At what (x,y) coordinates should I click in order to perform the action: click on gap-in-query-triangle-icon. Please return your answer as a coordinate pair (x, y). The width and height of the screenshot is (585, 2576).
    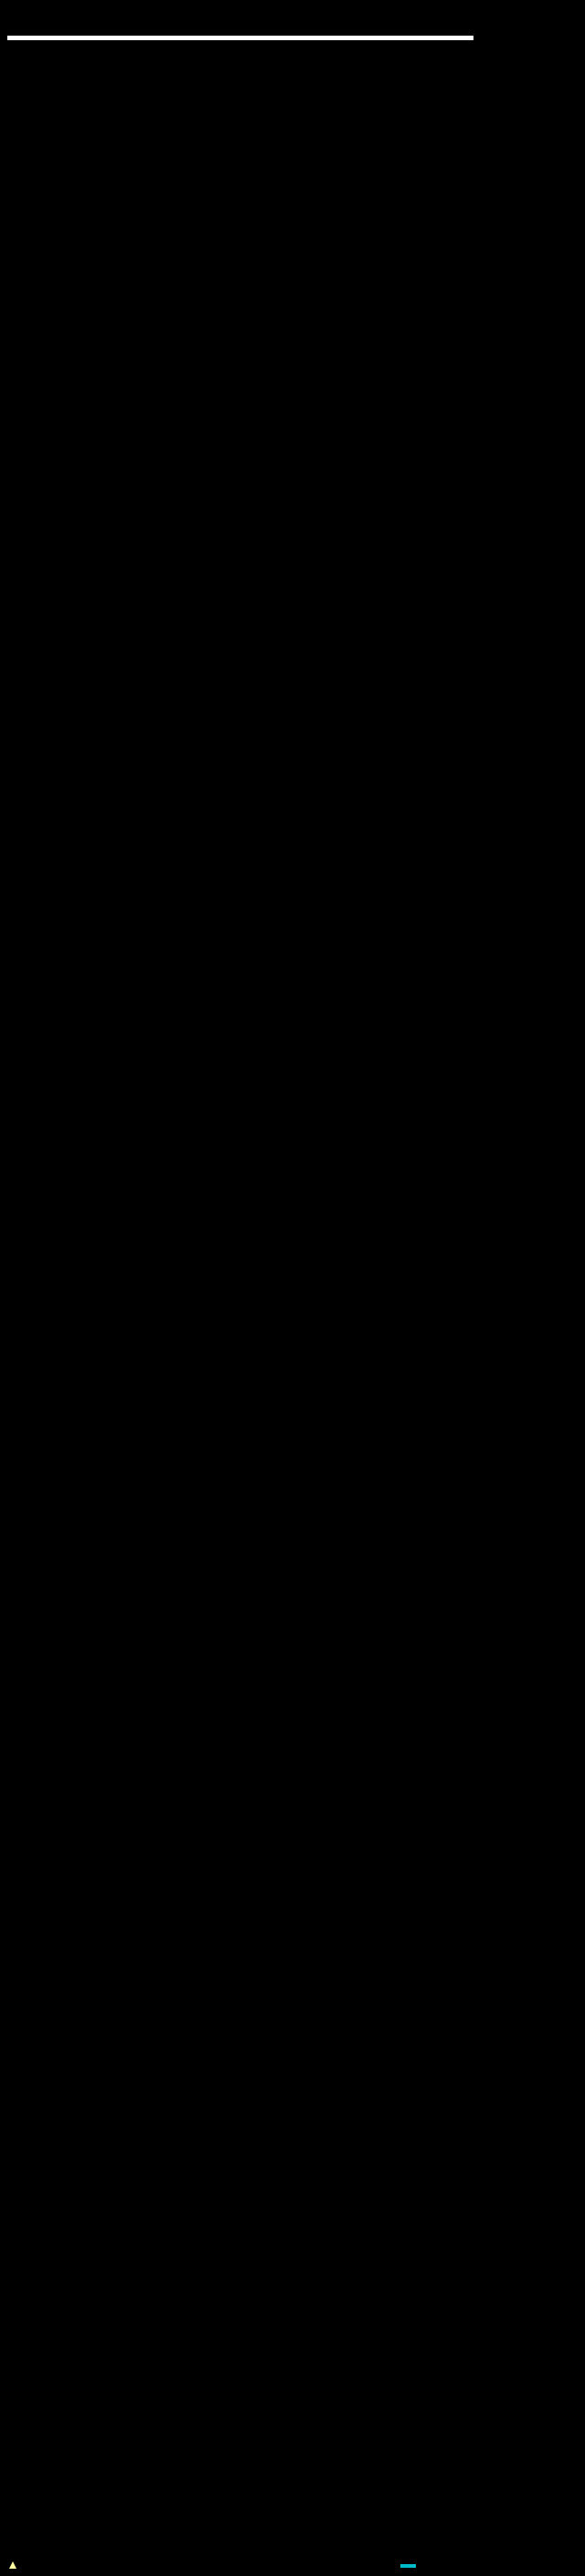
    Looking at the image, I should click on (13, 2565).